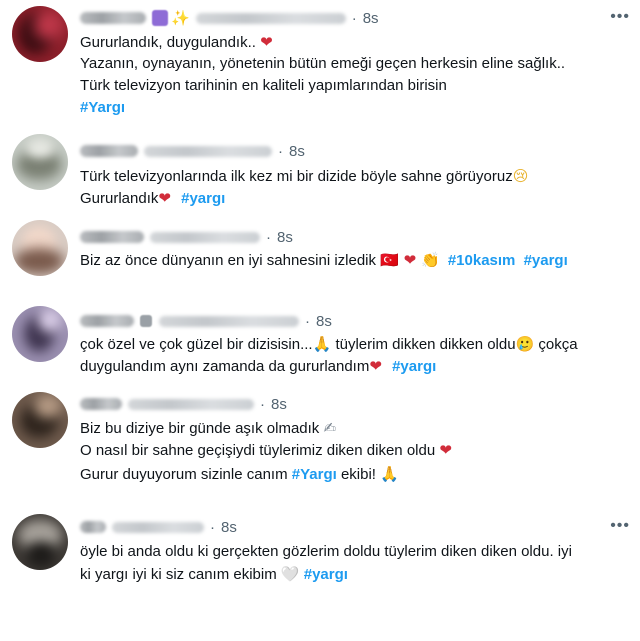  Describe the element at coordinates (330, 428) in the screenshot. I see `writing-hand-emoji: ✍` at that location.